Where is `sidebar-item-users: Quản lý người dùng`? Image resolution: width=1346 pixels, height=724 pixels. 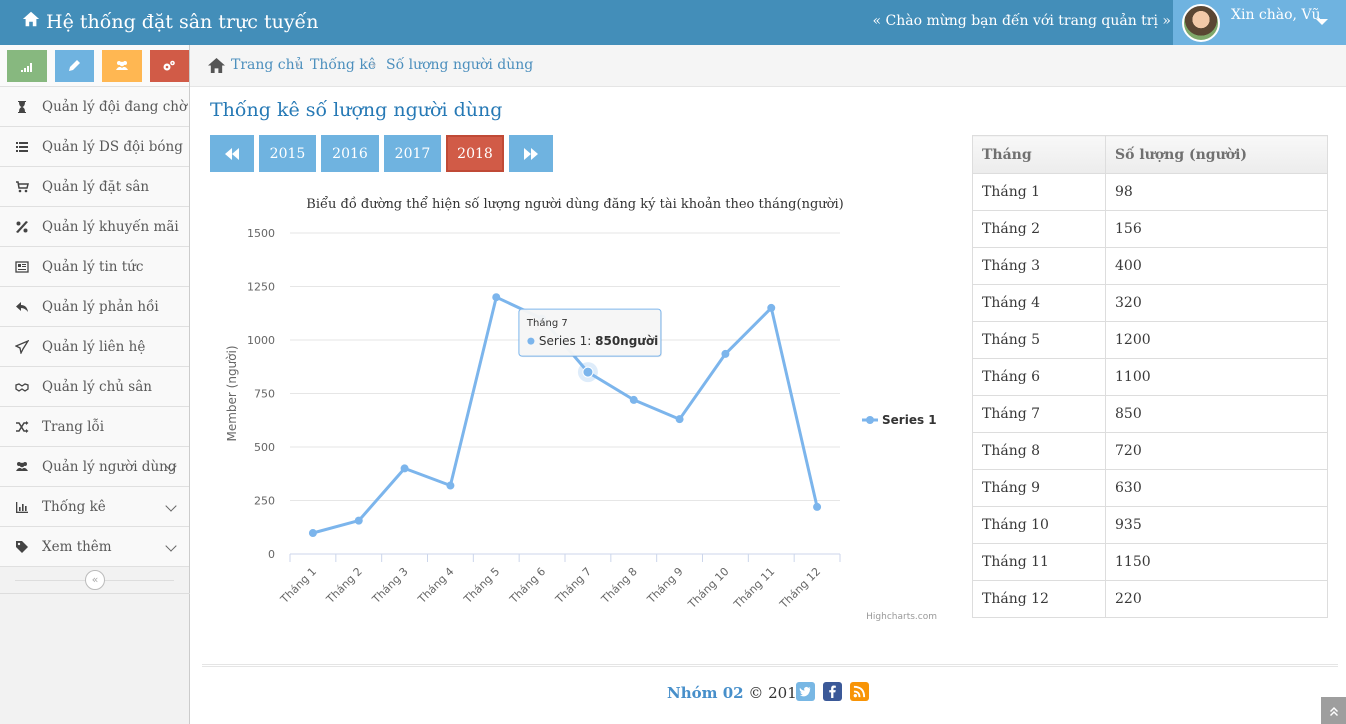
sidebar-item-users: Quản lý người dùng is located at coordinates (94, 467).